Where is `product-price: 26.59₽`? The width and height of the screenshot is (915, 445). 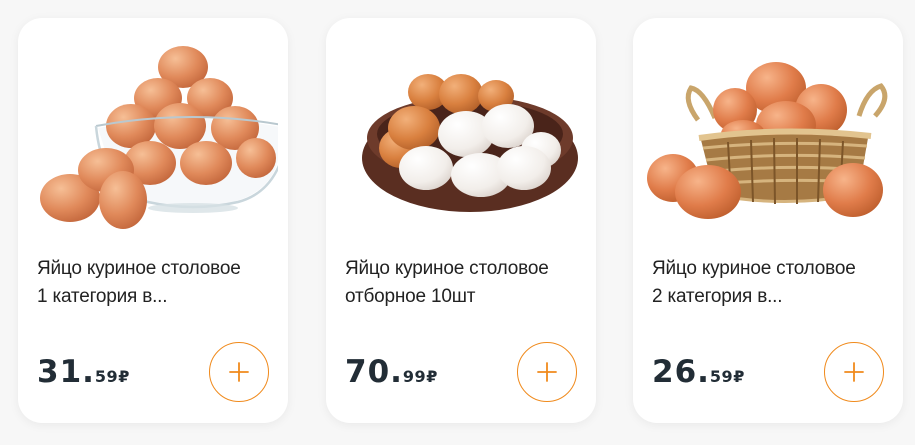 product-price: 26.59₽ is located at coordinates (698, 372).